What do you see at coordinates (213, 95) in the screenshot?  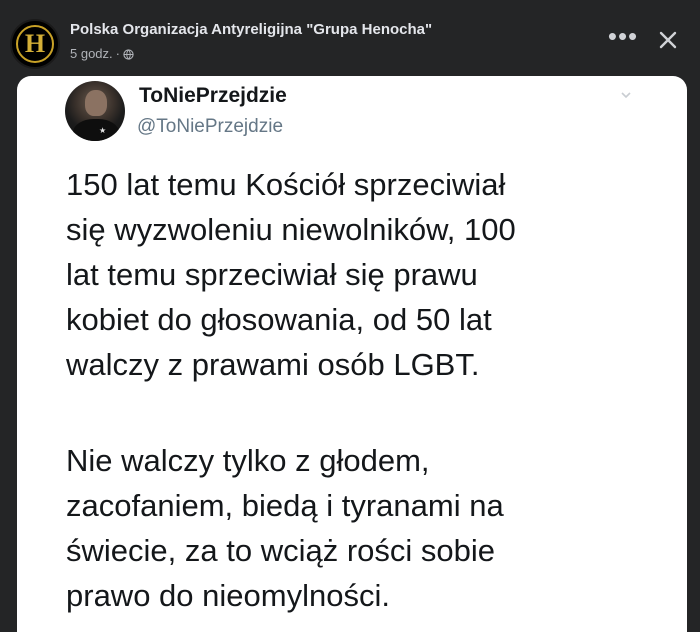 I see `tweet-display-name: ToNiePrzejdzie` at bounding box center [213, 95].